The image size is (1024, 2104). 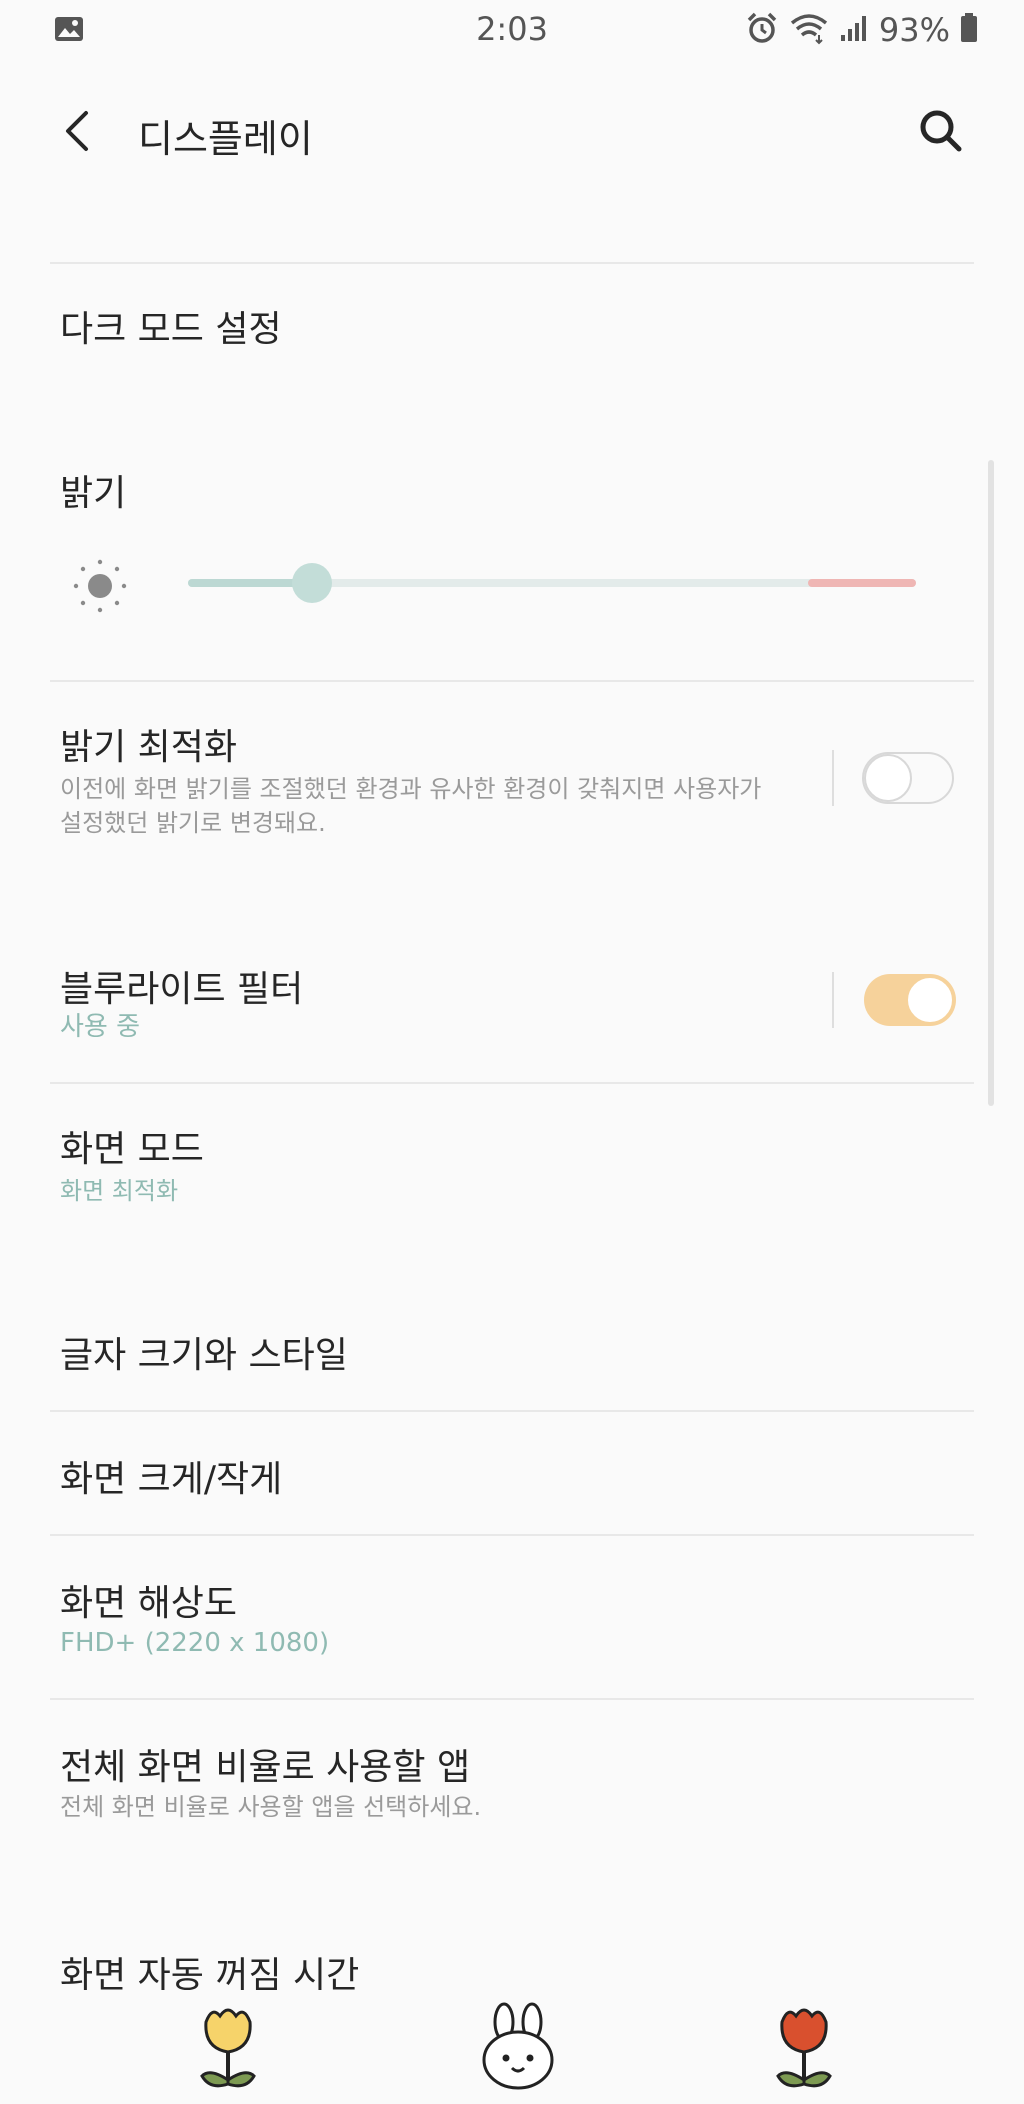 What do you see at coordinates (512, 1780) in the screenshot?
I see `setting-full-screen-apps: 전체 화면 비율로 사용할 앱 전체 화면 비율로 사용할 앱을 선택하세요.` at bounding box center [512, 1780].